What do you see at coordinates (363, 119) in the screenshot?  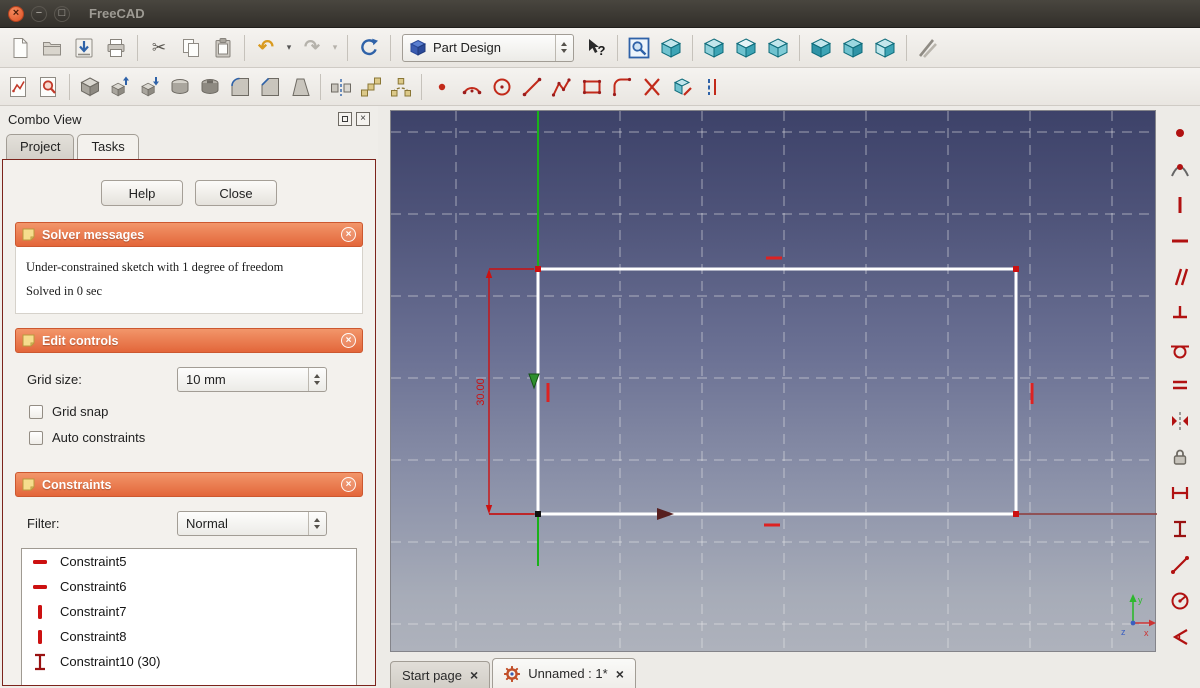 I see `close-panel-icon: ×` at bounding box center [363, 119].